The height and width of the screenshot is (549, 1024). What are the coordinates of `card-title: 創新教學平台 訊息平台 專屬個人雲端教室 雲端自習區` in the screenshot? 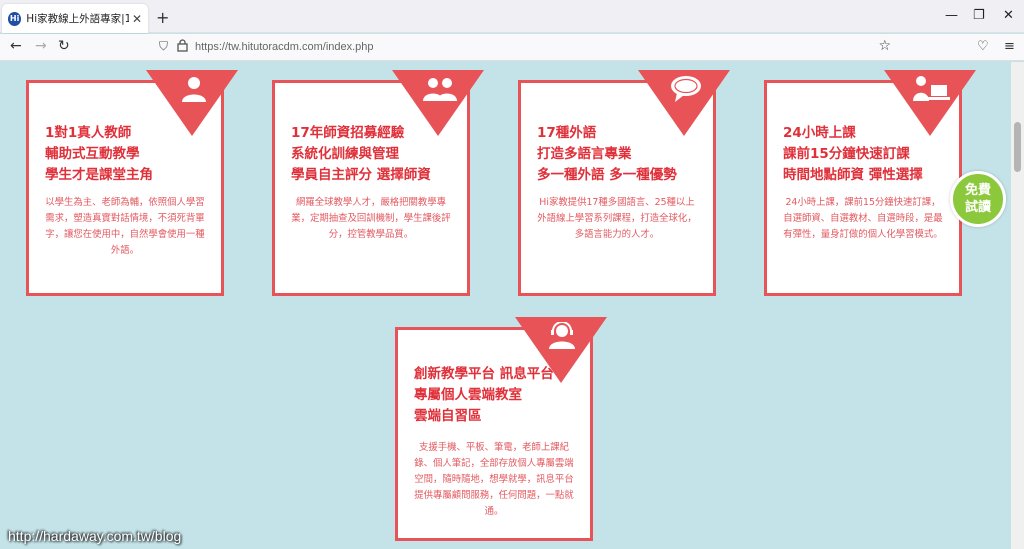 It's located at (484, 395).